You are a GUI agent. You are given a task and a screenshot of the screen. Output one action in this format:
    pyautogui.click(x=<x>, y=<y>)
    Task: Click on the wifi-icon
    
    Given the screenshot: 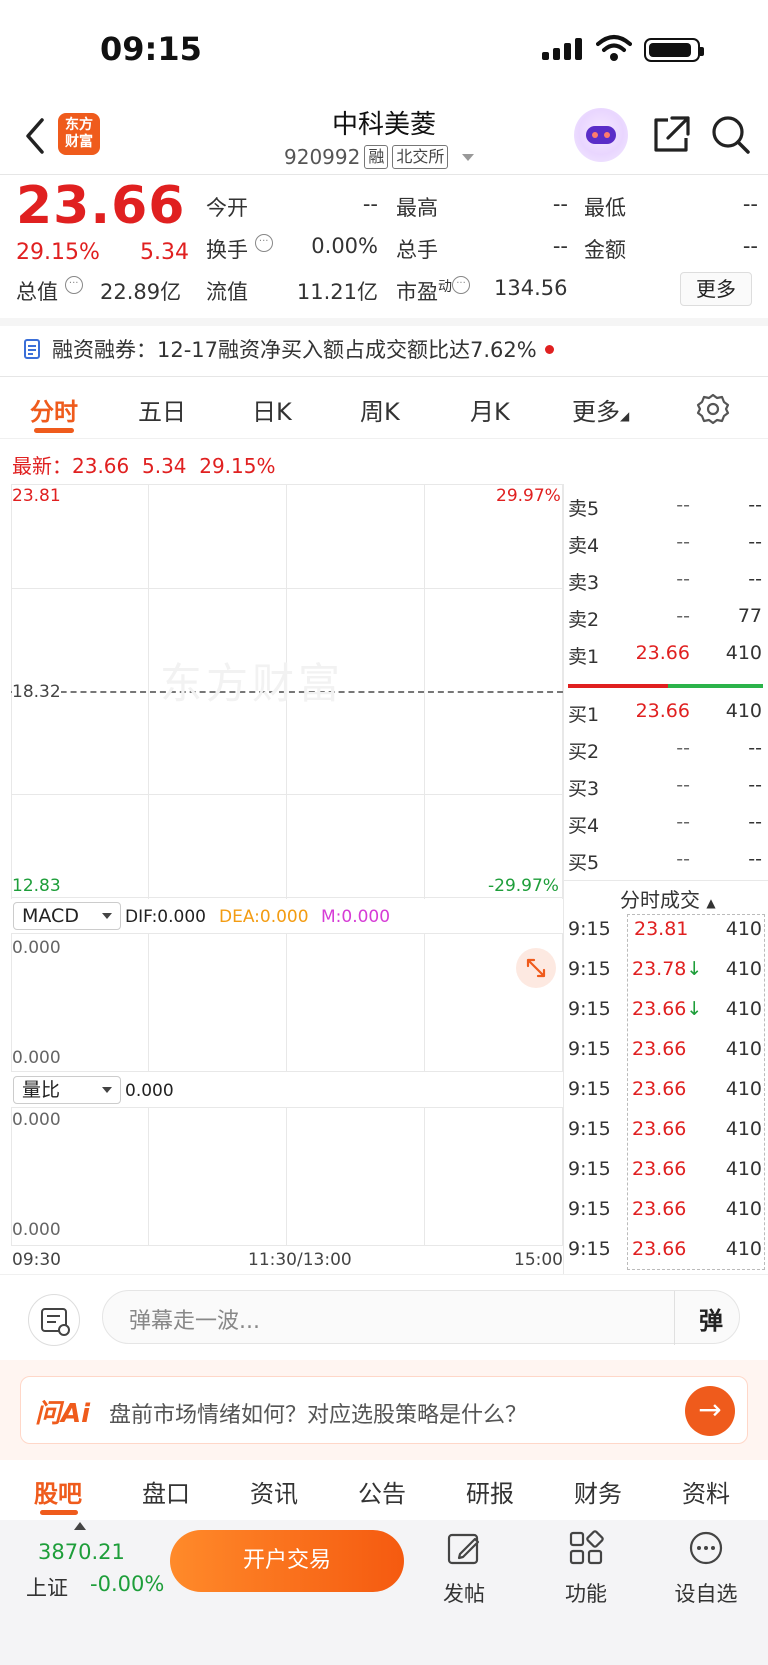 What is the action you would take?
    pyautogui.click(x=614, y=48)
    